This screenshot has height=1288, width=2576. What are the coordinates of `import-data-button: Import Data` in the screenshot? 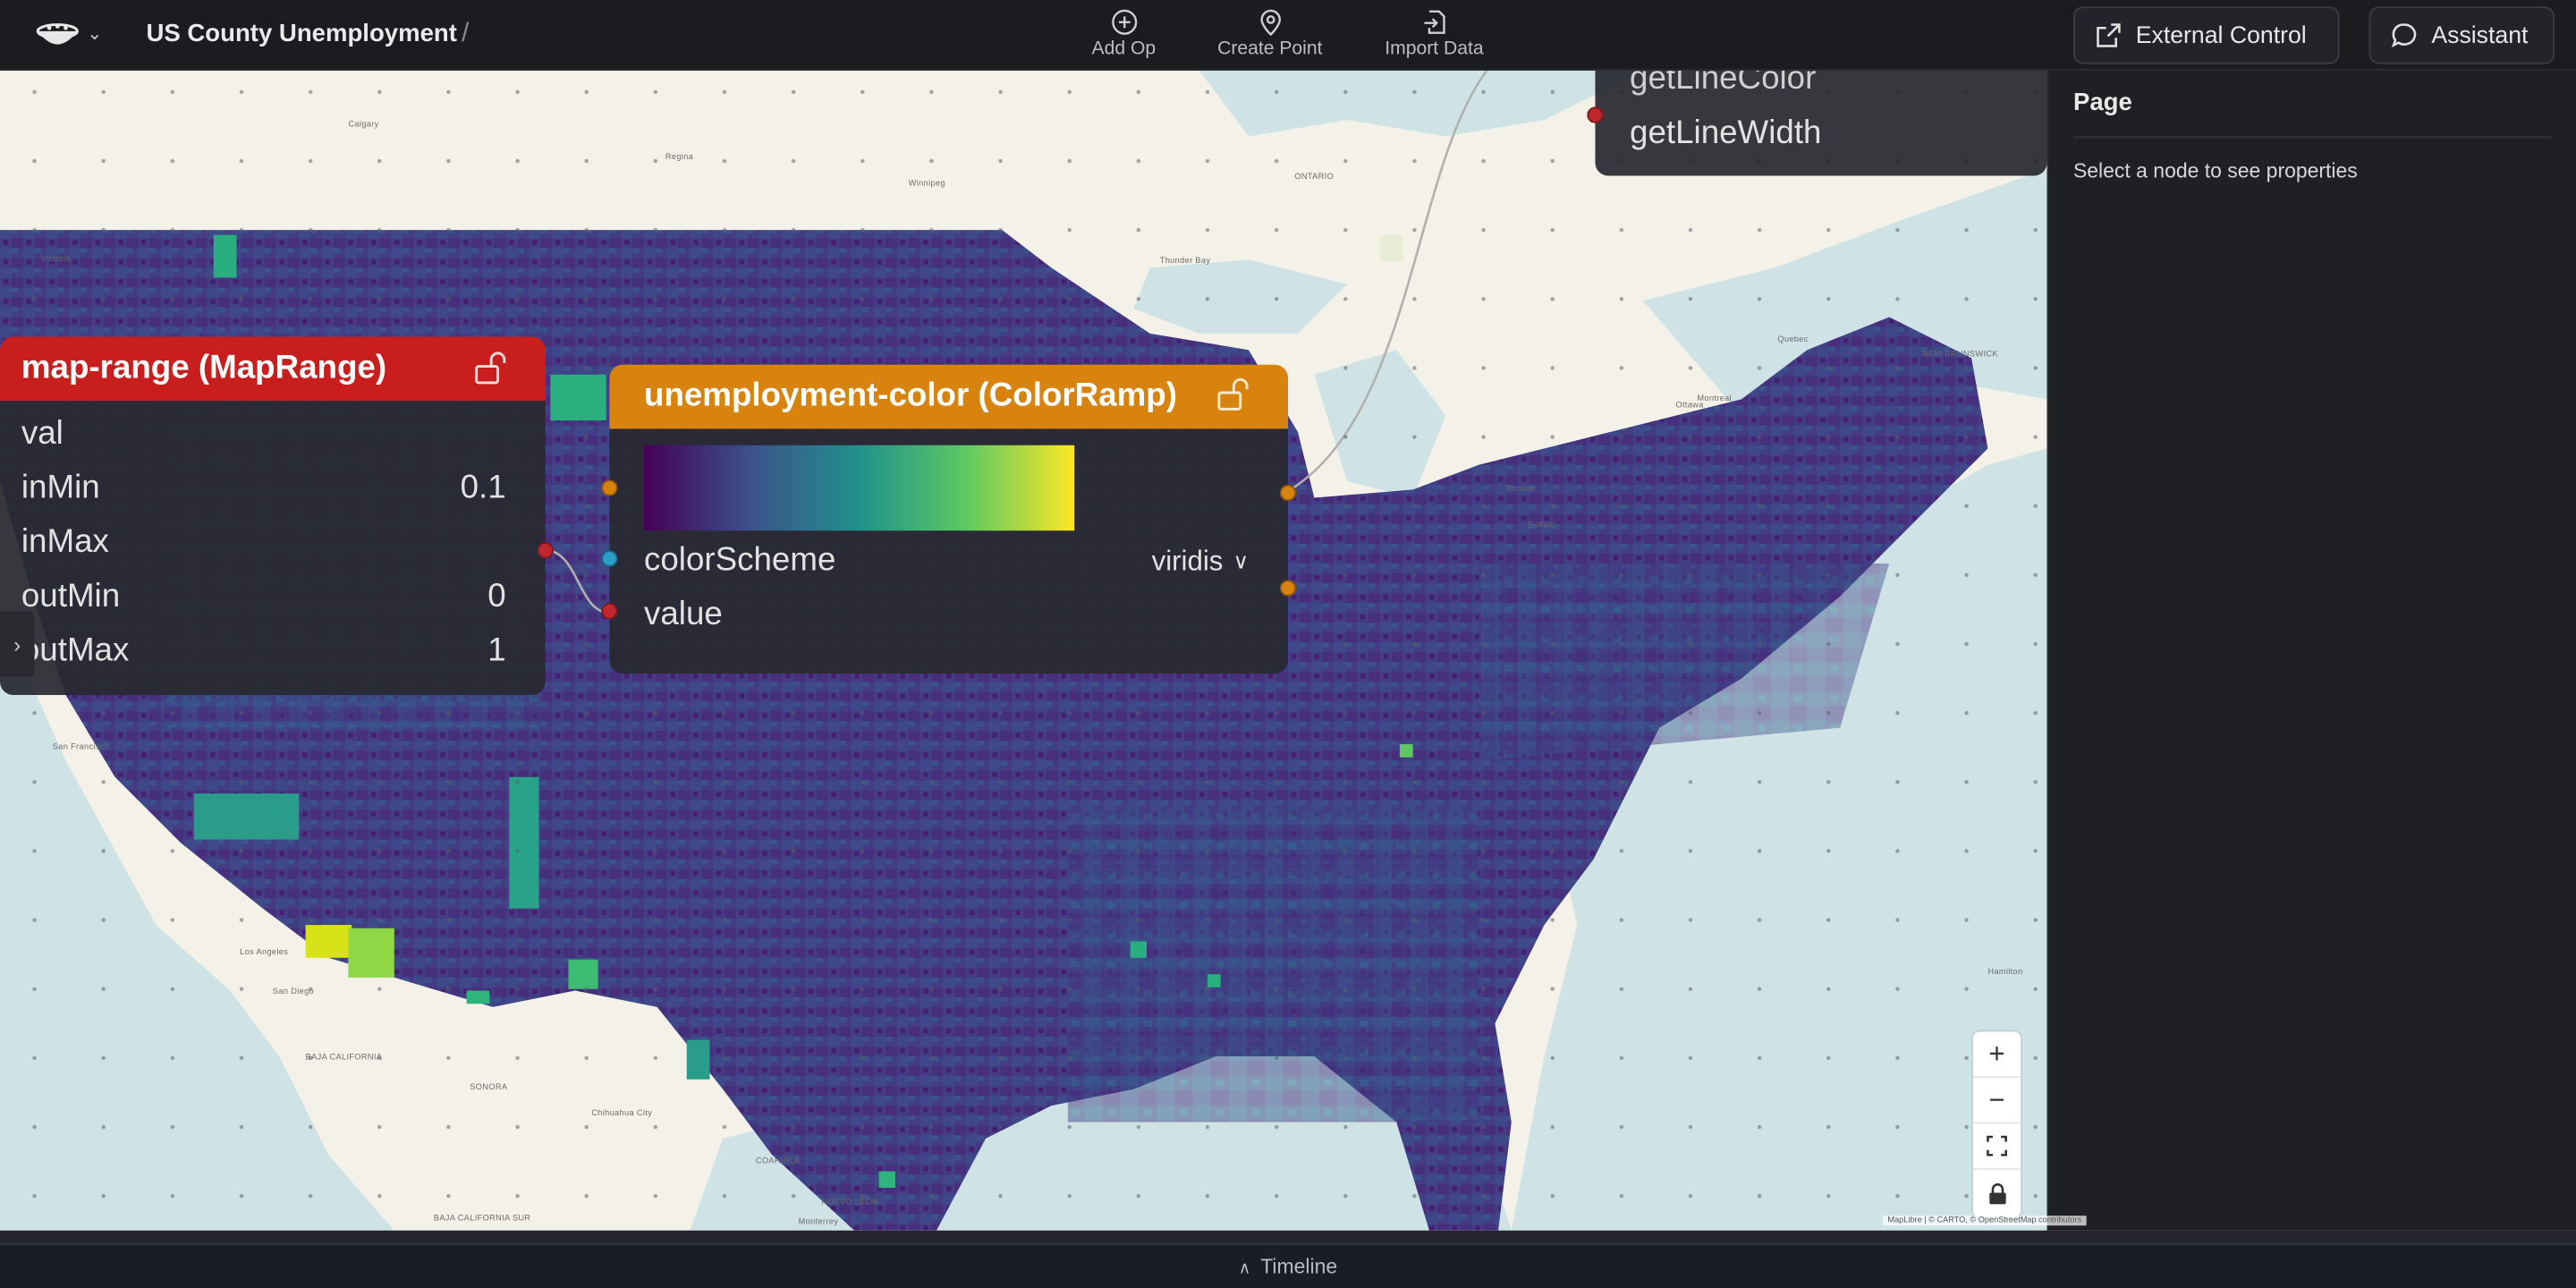 It's located at (1434, 32).